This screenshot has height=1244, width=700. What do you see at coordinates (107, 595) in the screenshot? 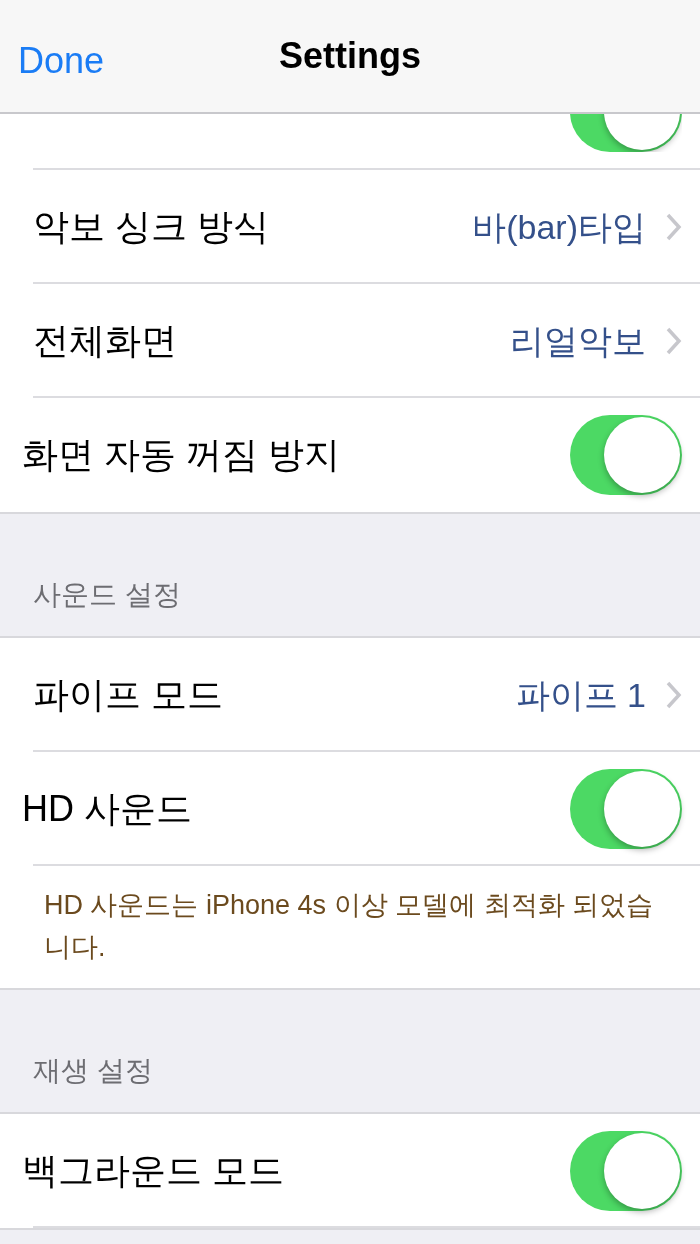
I see `section-header: 사운드 설정` at bounding box center [107, 595].